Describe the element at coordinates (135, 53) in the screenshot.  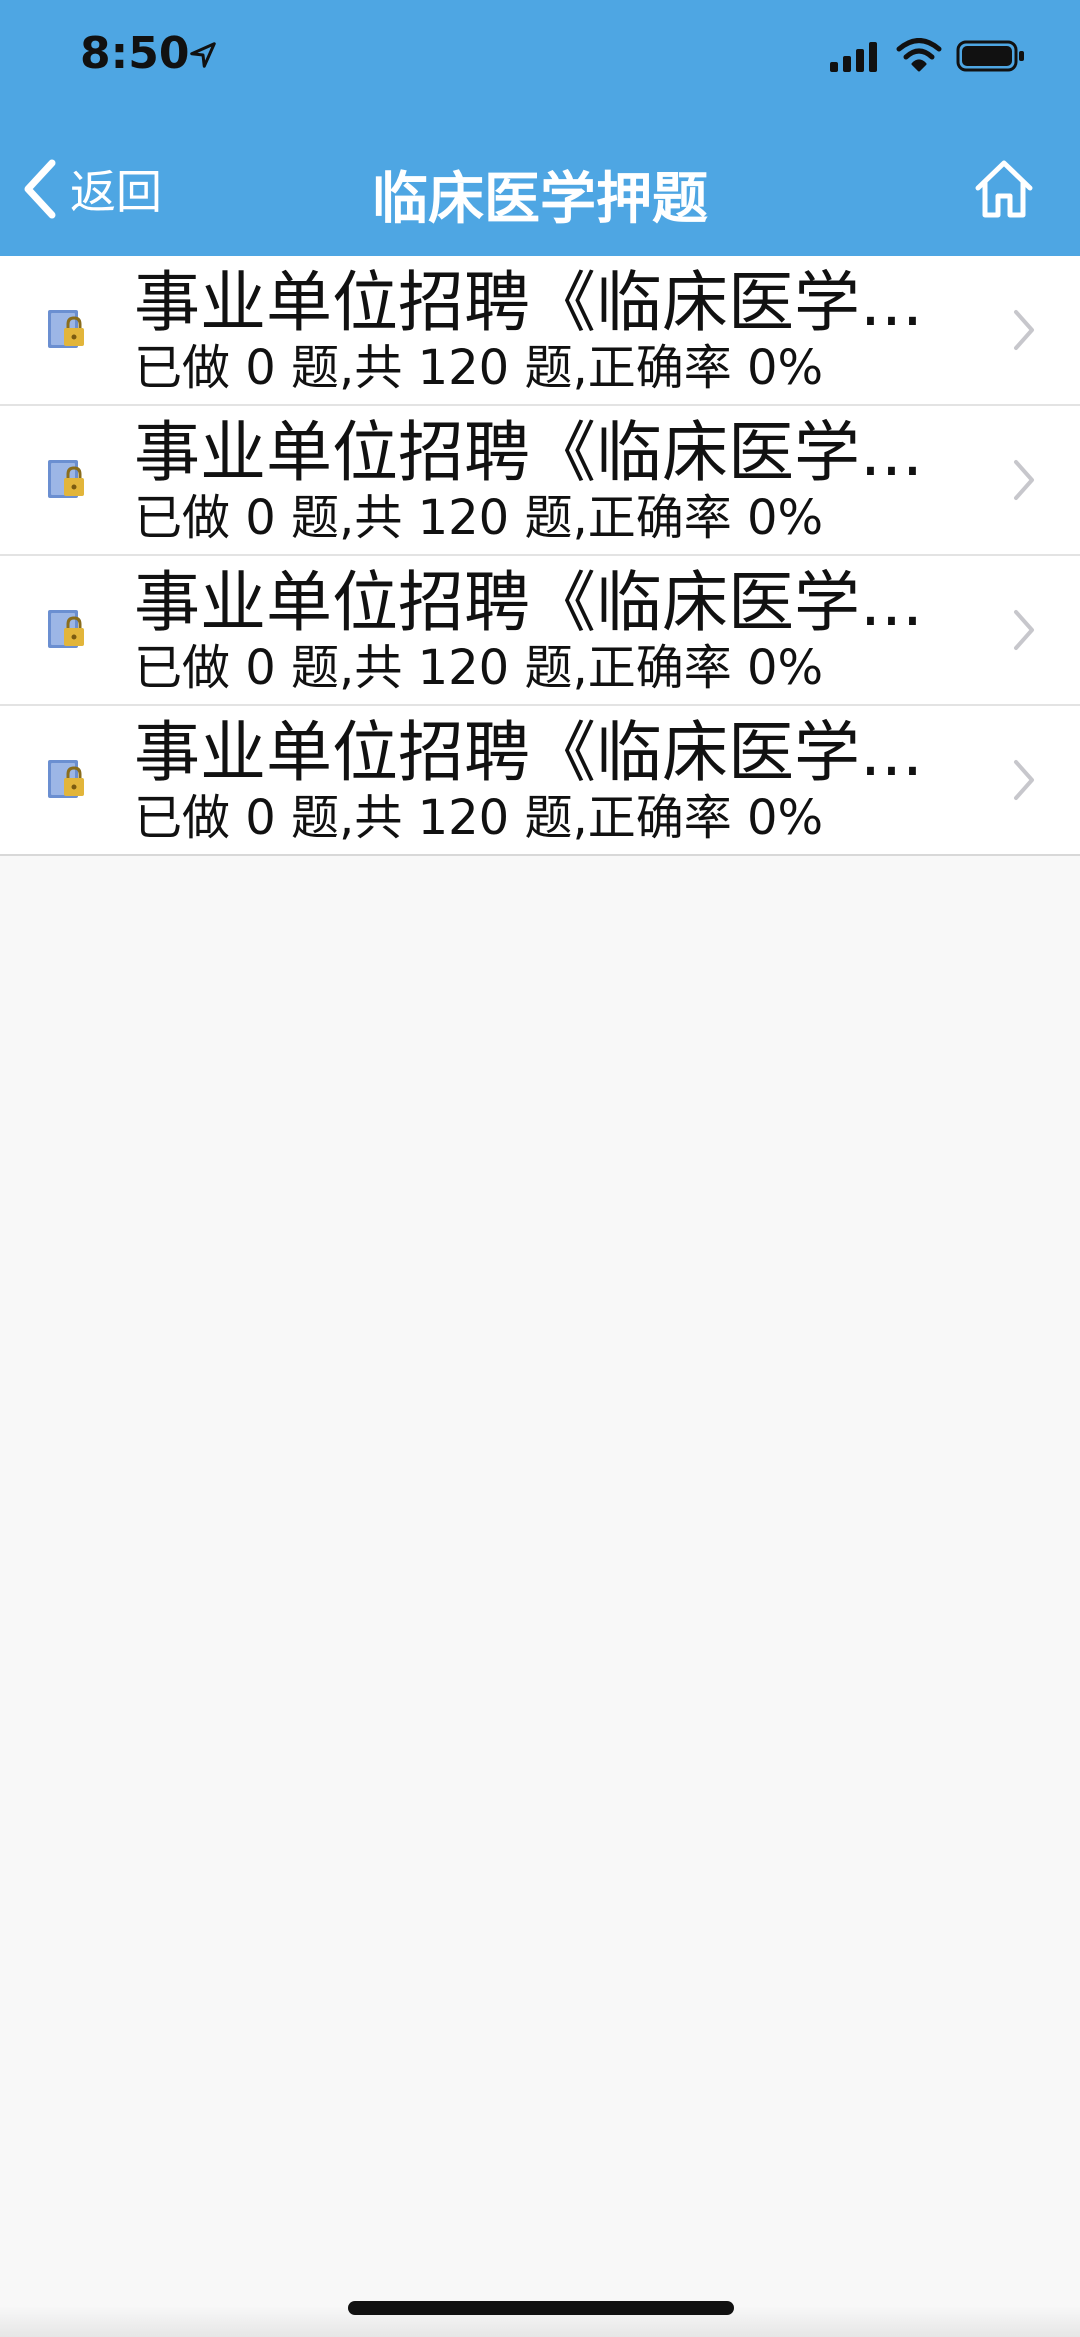
I see `status-time: 8:50` at that location.